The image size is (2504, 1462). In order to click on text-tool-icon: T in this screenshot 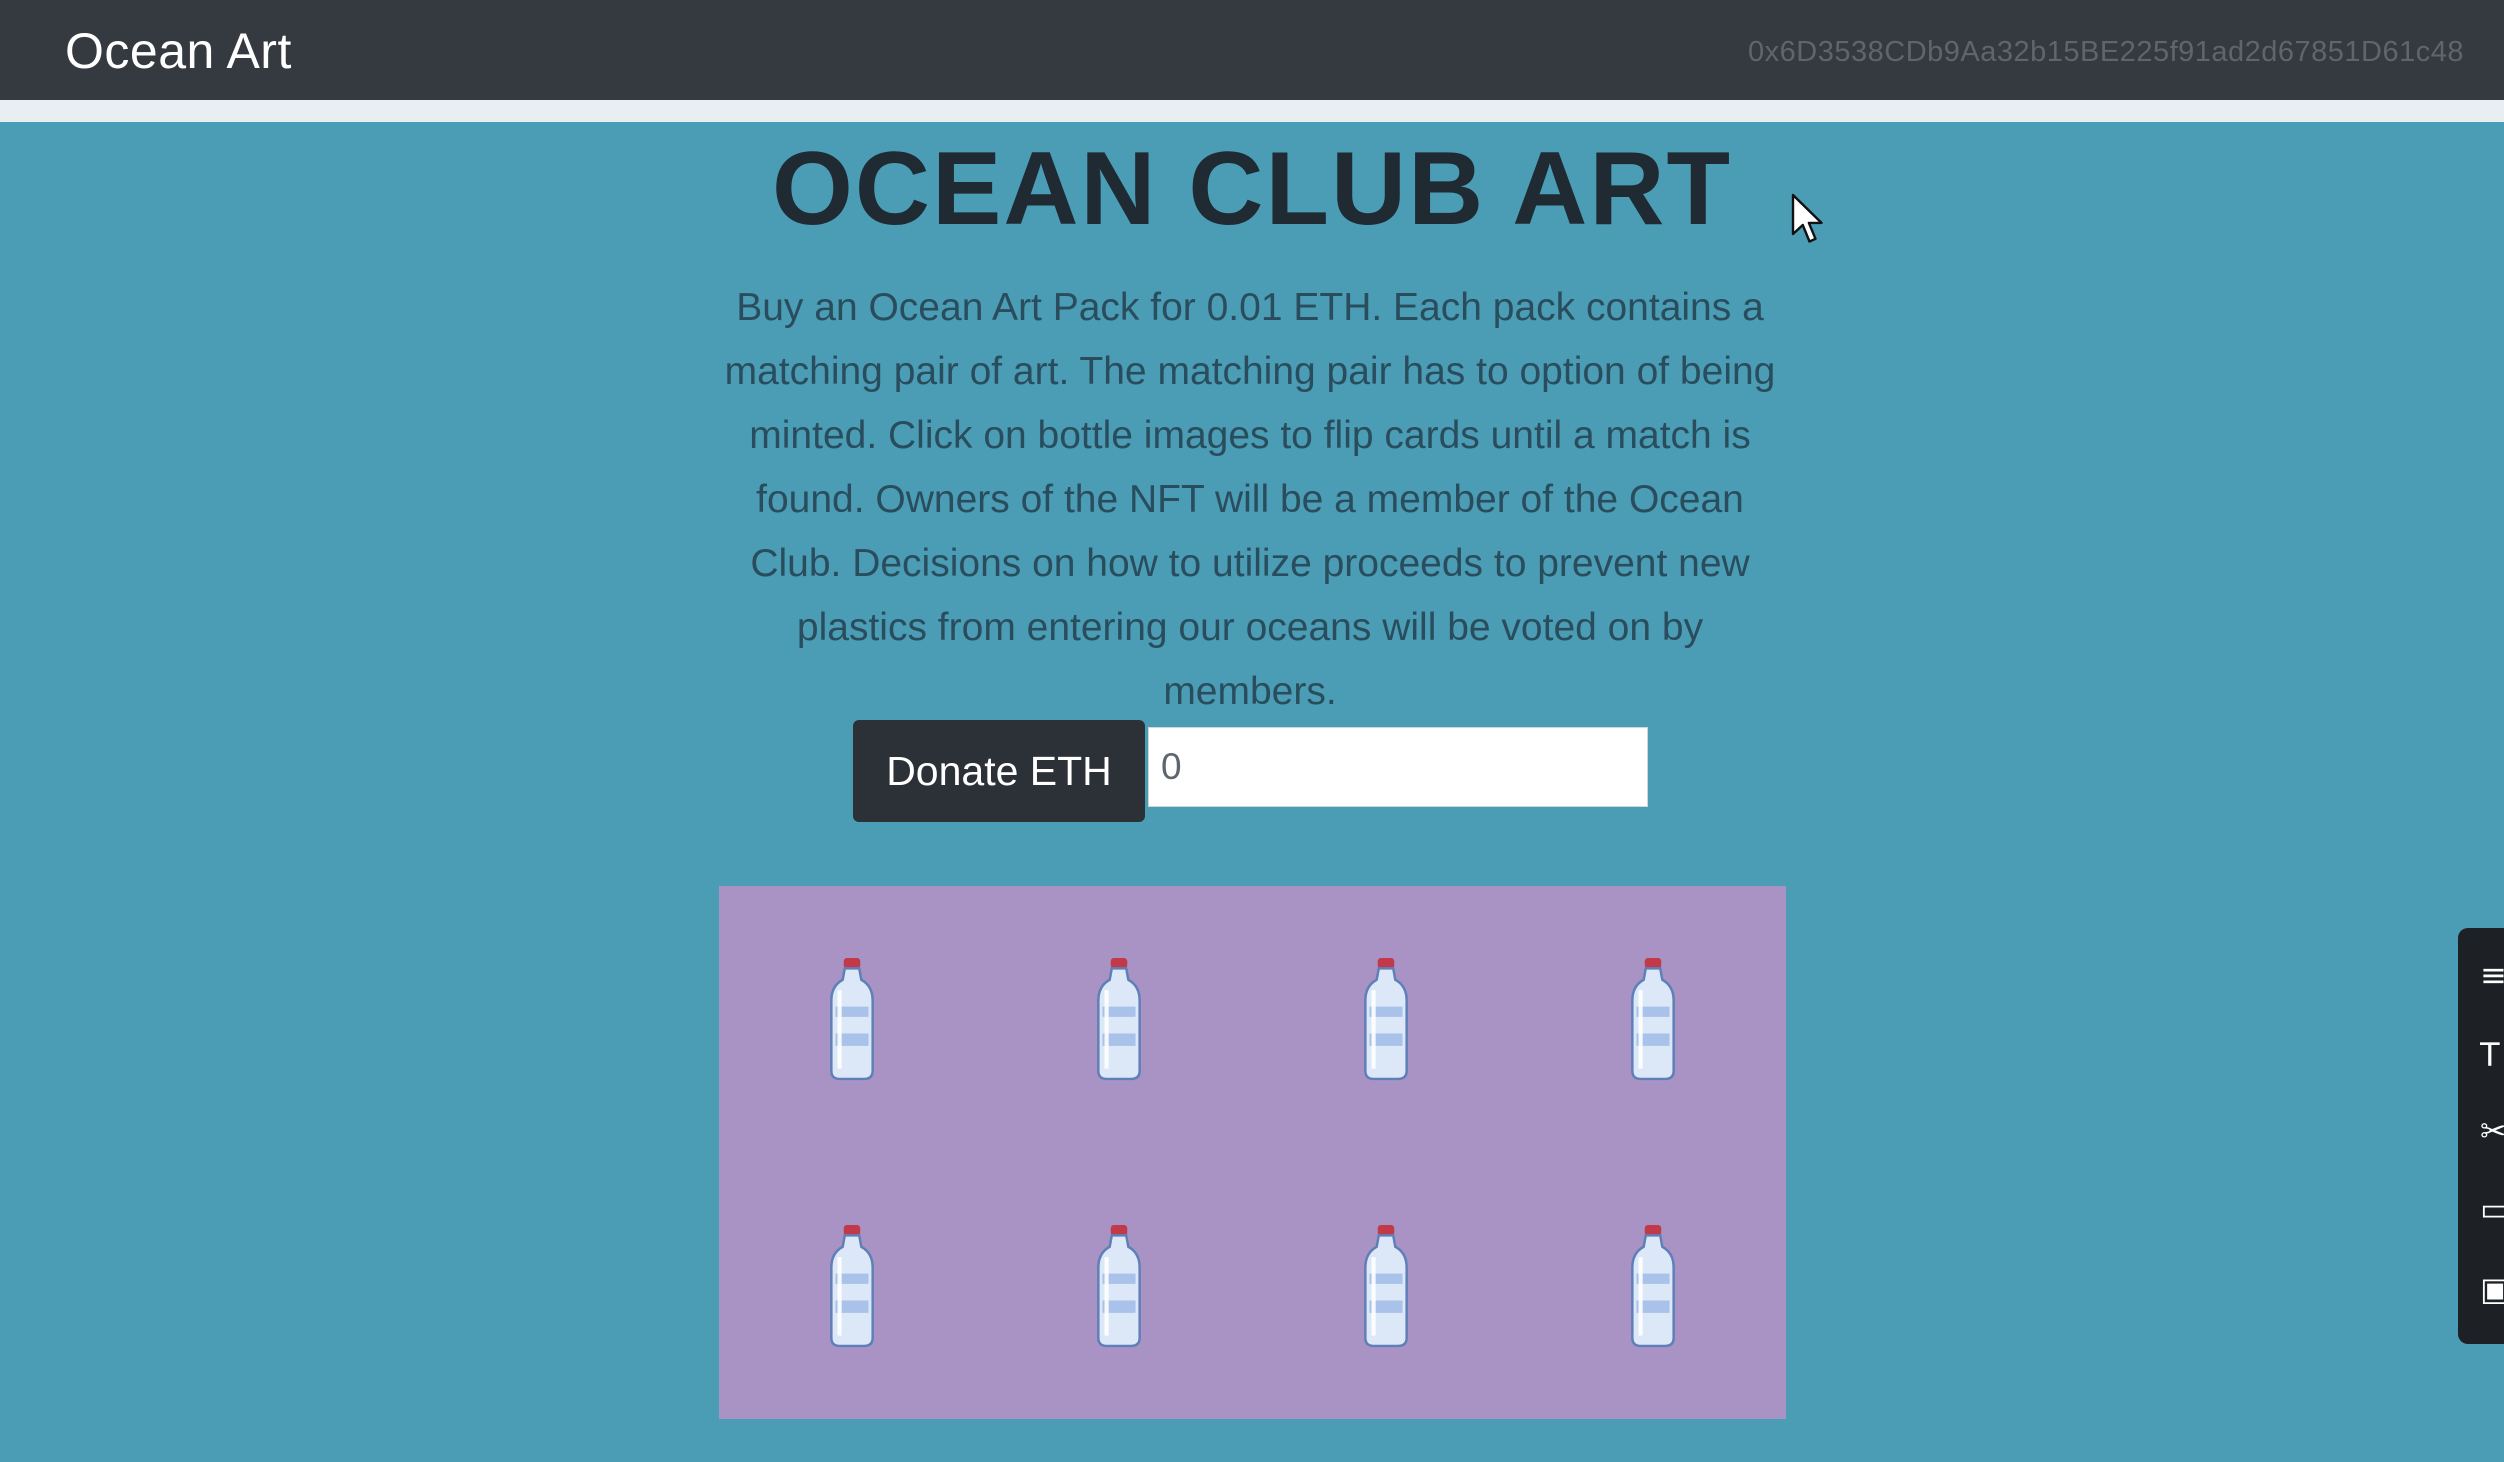, I will do `click(2492, 1055)`.